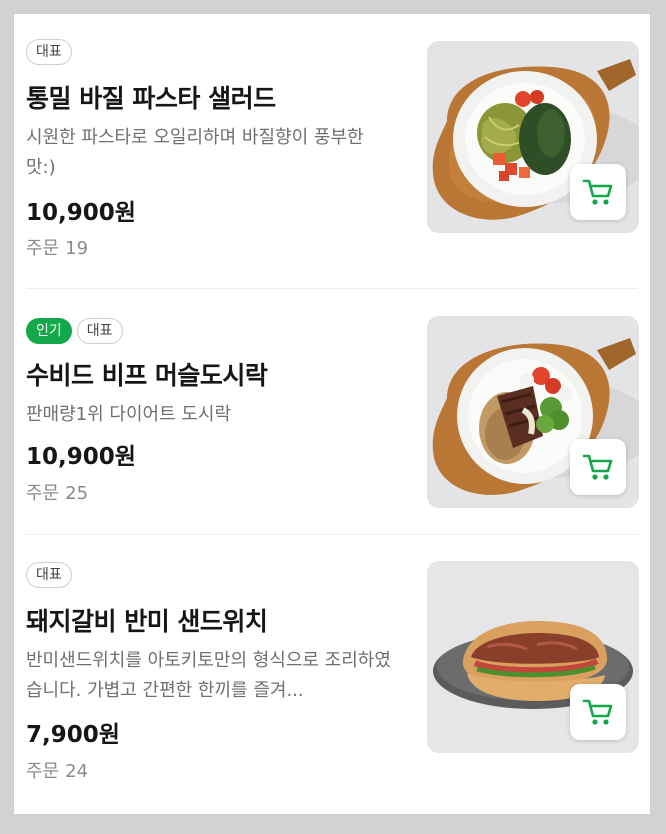 Image resolution: width=666 pixels, height=834 pixels. Describe the element at coordinates (77, 248) in the screenshot. I see `order-count-value: 19` at that location.